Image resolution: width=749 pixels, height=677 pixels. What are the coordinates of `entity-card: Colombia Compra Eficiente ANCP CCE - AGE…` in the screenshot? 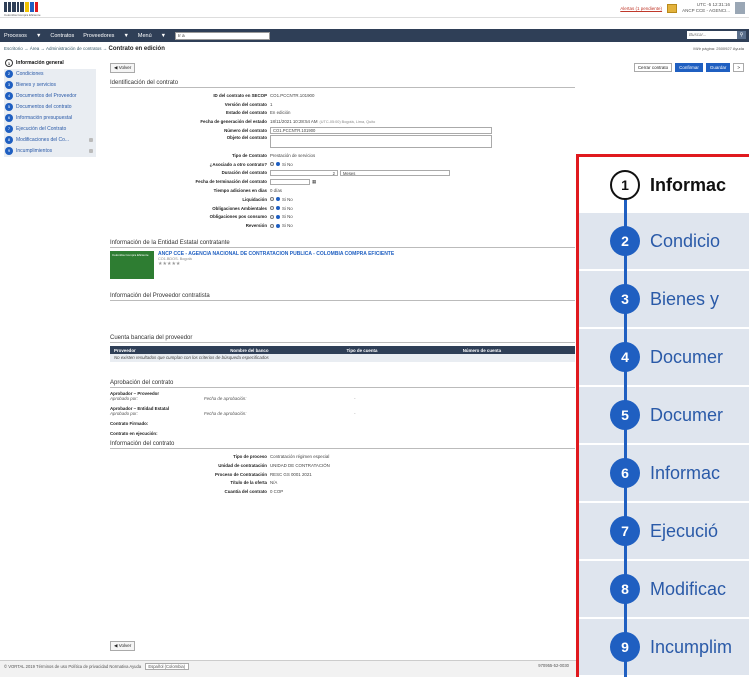 It's located at (342, 265).